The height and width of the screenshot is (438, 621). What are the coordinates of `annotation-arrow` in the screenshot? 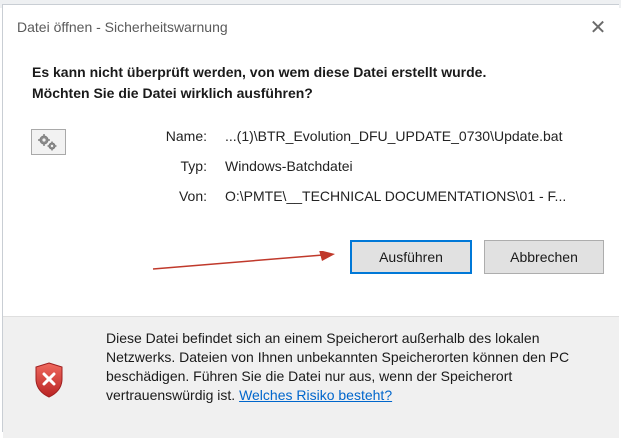 It's located at (243, 260).